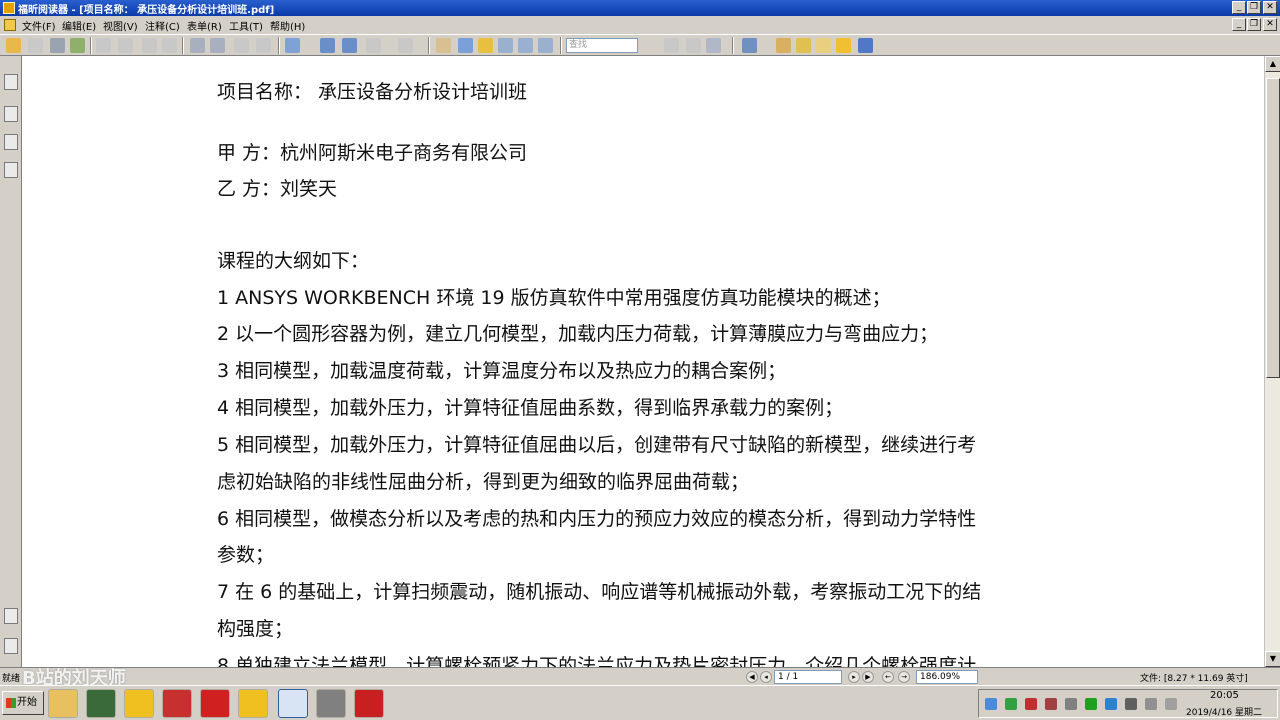  I want to click on mendeley-icon, so click(215, 703).